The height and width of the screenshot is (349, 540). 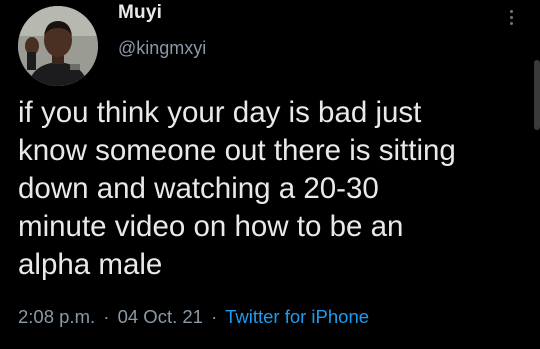 I want to click on avatar-photo-icon, so click(x=58, y=46).